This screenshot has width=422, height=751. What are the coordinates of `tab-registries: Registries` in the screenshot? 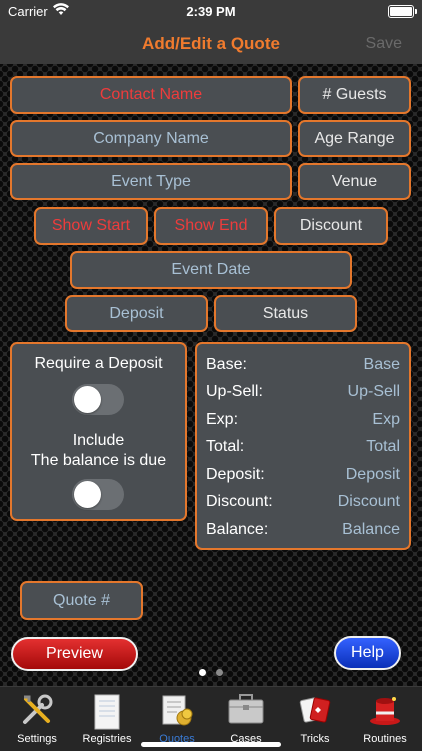 It's located at (107, 719).